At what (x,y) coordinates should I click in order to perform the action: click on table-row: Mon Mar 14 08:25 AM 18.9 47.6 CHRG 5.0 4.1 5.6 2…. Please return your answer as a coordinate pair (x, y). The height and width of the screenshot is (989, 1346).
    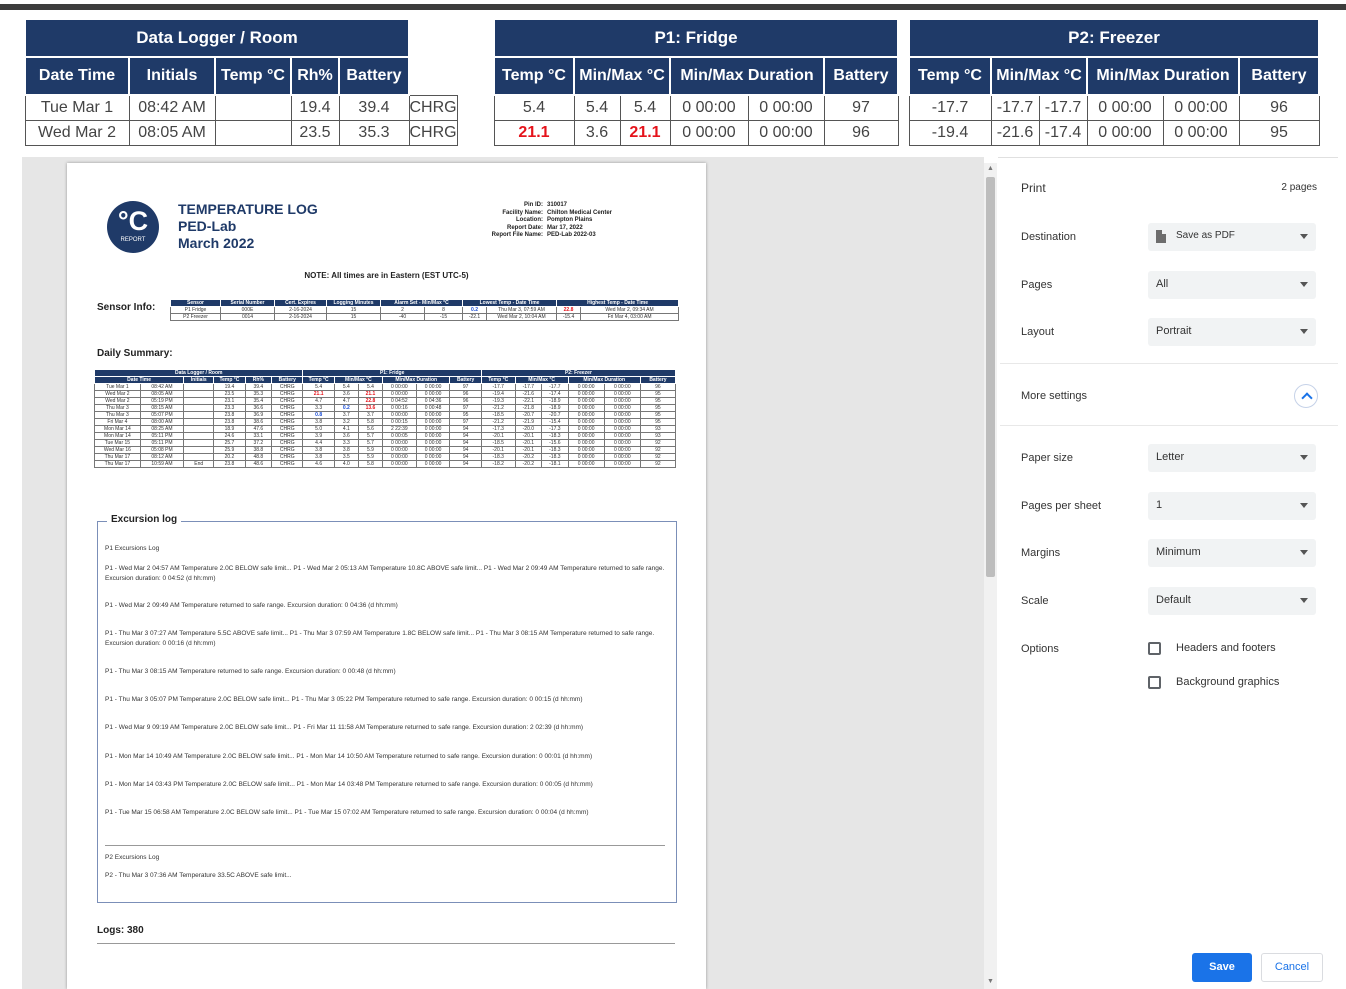
    Looking at the image, I should click on (385, 429).